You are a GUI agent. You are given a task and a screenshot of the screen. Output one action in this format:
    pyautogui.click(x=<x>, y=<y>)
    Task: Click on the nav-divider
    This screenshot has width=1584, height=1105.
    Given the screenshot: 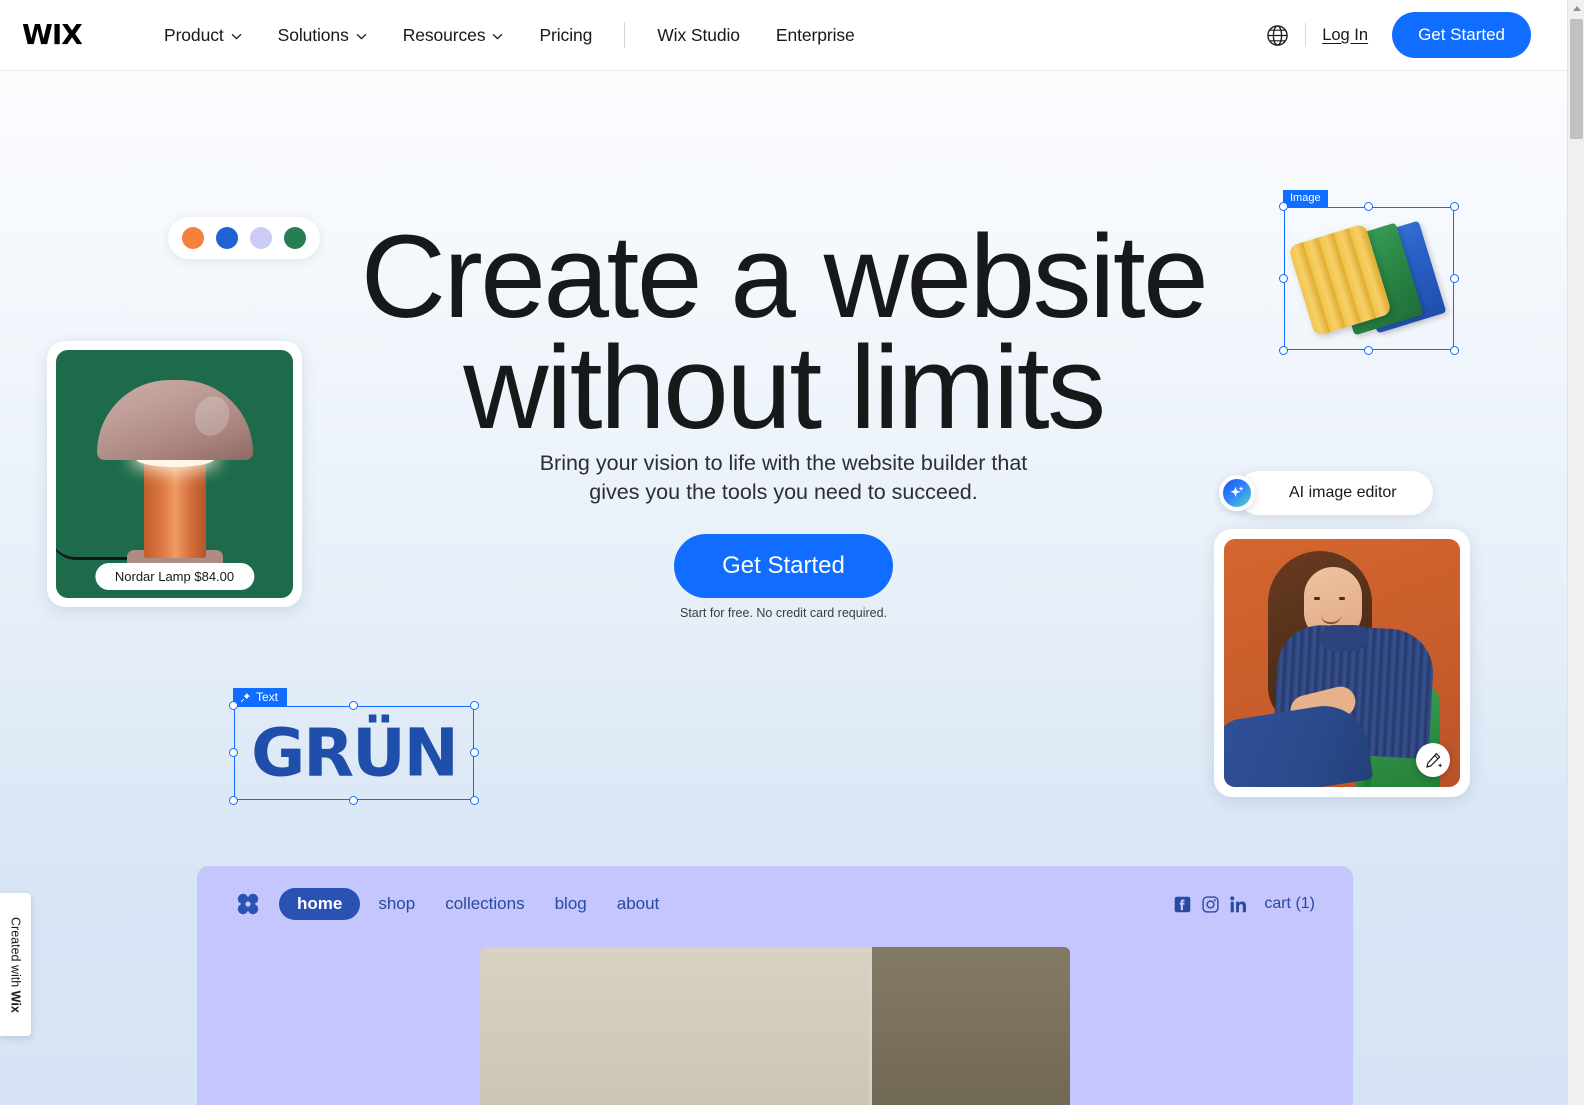 What is the action you would take?
    pyautogui.click(x=625, y=35)
    